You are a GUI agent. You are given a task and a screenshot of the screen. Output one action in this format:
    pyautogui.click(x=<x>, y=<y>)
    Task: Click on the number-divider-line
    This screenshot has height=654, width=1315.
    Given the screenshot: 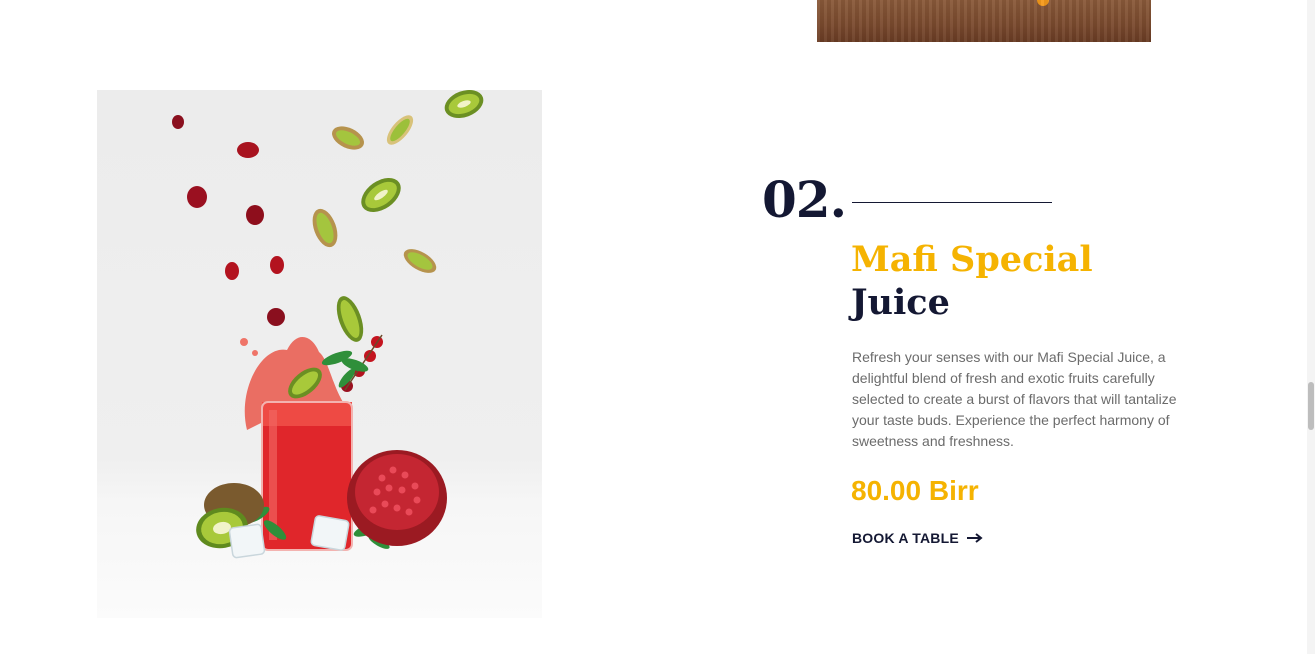 What is the action you would take?
    pyautogui.click(x=952, y=202)
    